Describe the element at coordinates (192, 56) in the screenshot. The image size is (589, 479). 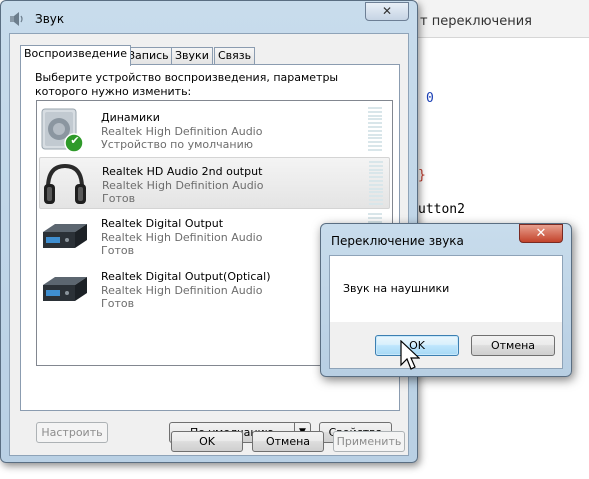
I see `tab-sounds: Звуки` at that location.